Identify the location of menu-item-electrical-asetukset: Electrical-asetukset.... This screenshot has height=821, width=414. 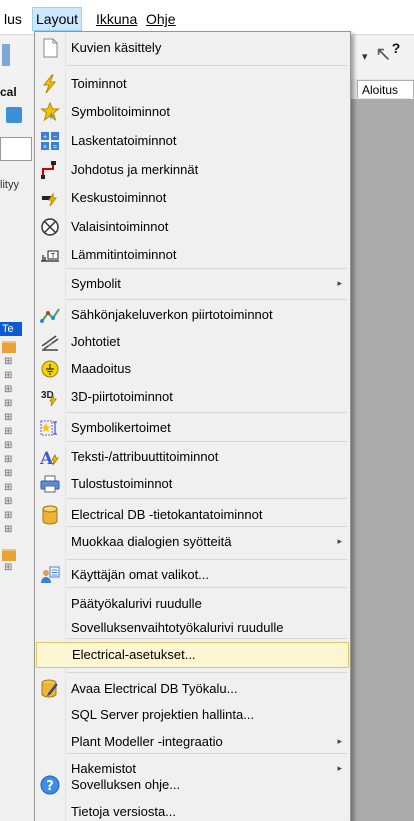
(192, 655).